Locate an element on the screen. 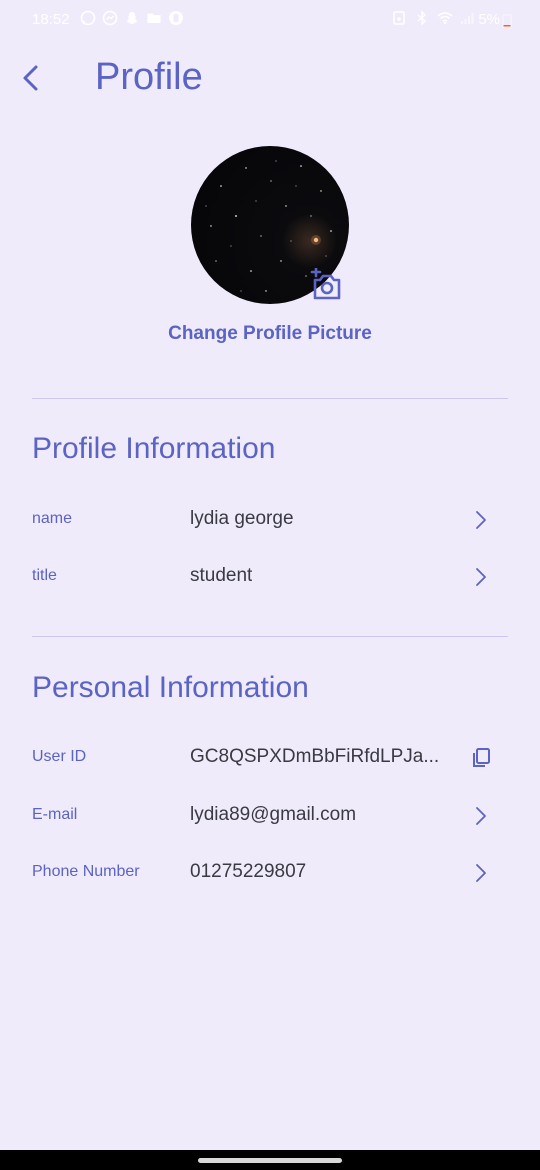 This screenshot has width=540, height=1170. row-value: lydia george is located at coordinates (242, 518).